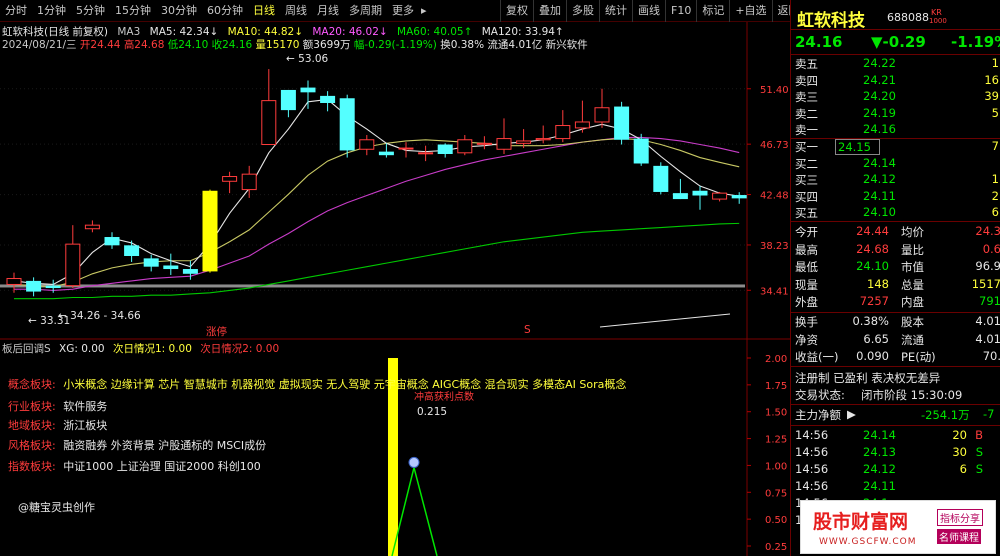 The height and width of the screenshot is (556, 1000). What do you see at coordinates (750, 11) in the screenshot?
I see `toolbar-button: +自选` at bounding box center [750, 11].